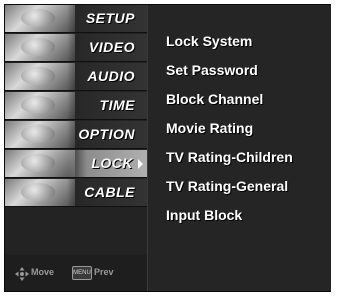 The image size is (342, 299). Describe the element at coordinates (229, 157) in the screenshot. I see `option-tv-rating-children: TV Rating-Children` at that location.